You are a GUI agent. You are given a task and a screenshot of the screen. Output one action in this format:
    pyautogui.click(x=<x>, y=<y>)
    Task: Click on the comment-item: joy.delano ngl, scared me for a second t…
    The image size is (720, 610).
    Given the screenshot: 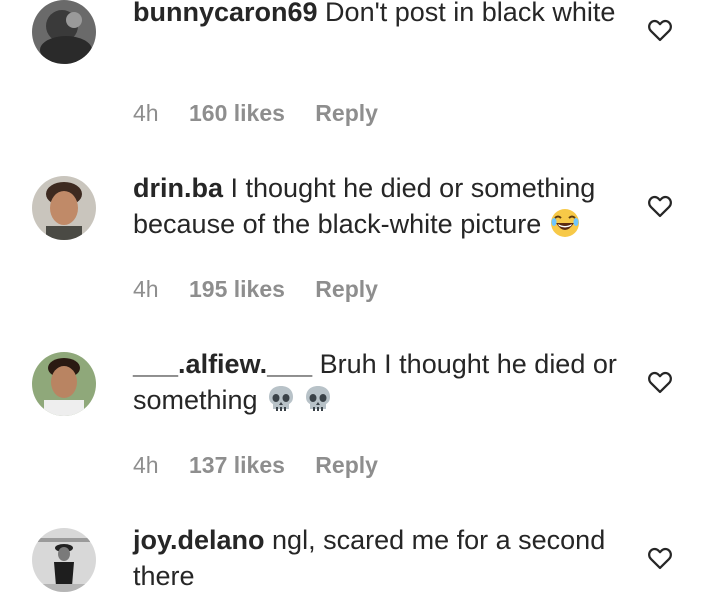 What is the action you would take?
    pyautogui.click(x=360, y=567)
    